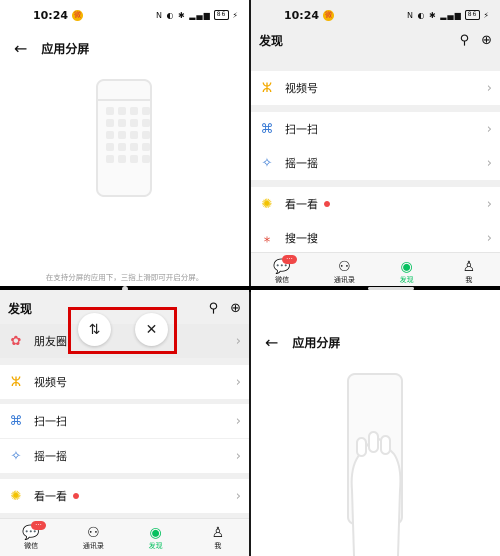 The height and width of the screenshot is (556, 500). Describe the element at coordinates (375, 238) in the screenshot. I see `list-item-search: ⁎ 搜一搜 ›` at that location.